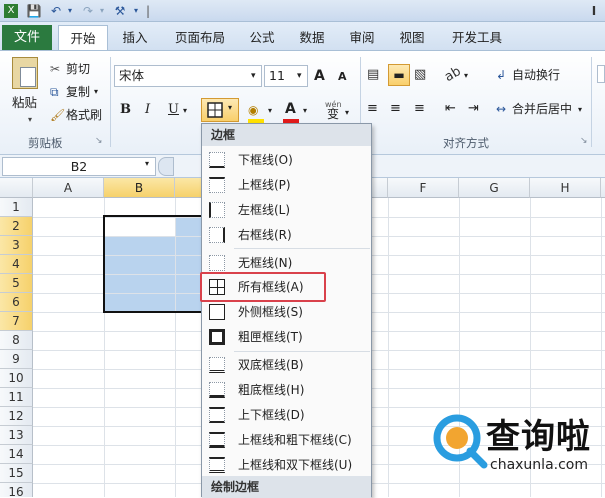  What do you see at coordinates (16, 359) in the screenshot?
I see `row-header-9: 9` at bounding box center [16, 359].